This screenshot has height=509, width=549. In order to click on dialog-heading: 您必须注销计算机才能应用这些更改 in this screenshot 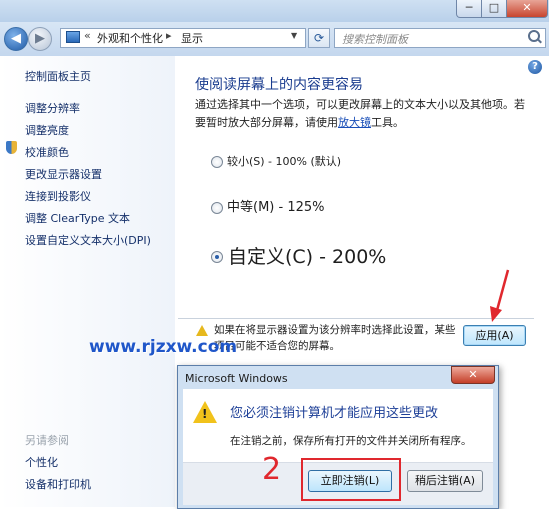, I will do `click(334, 413)`.